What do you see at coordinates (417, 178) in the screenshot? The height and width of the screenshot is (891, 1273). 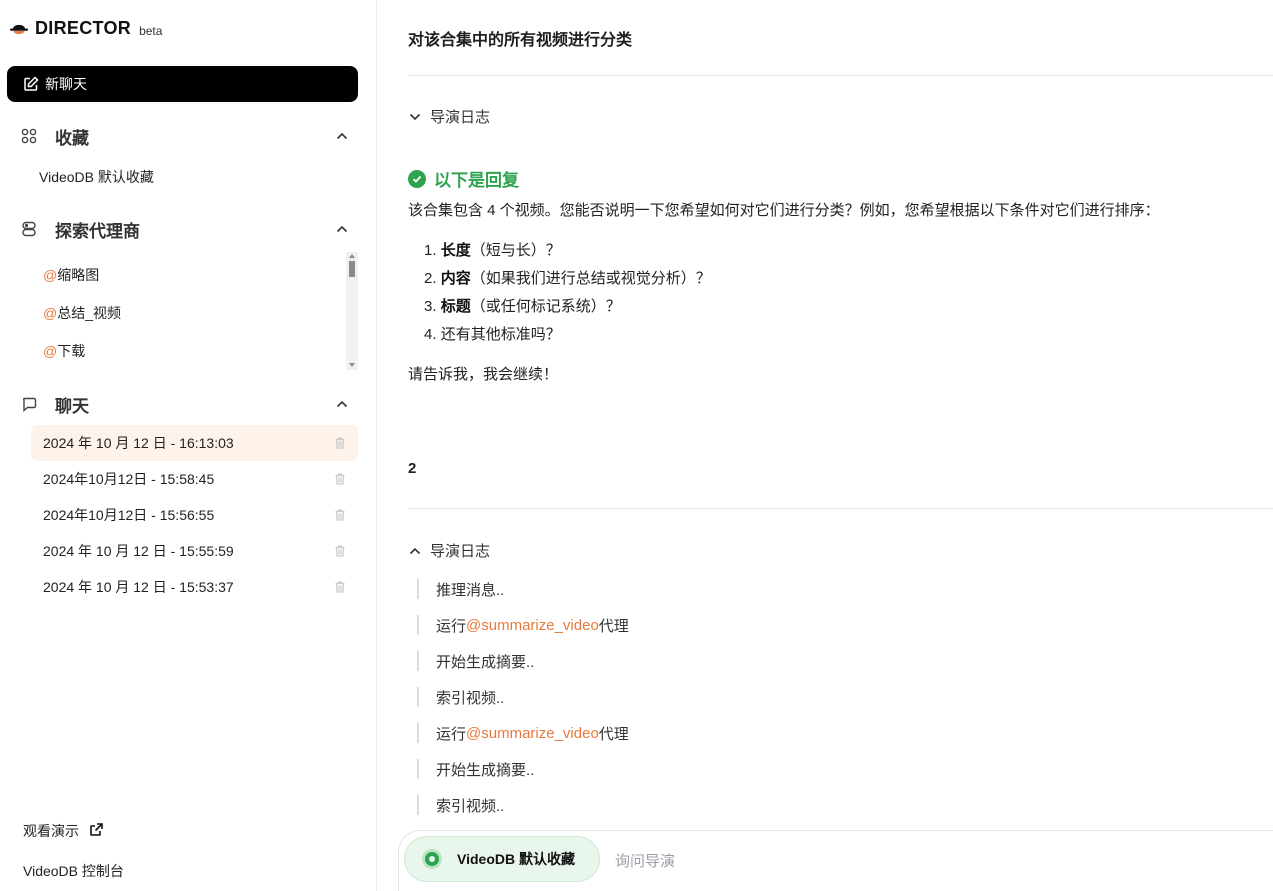 I see `check-circle-icon` at bounding box center [417, 178].